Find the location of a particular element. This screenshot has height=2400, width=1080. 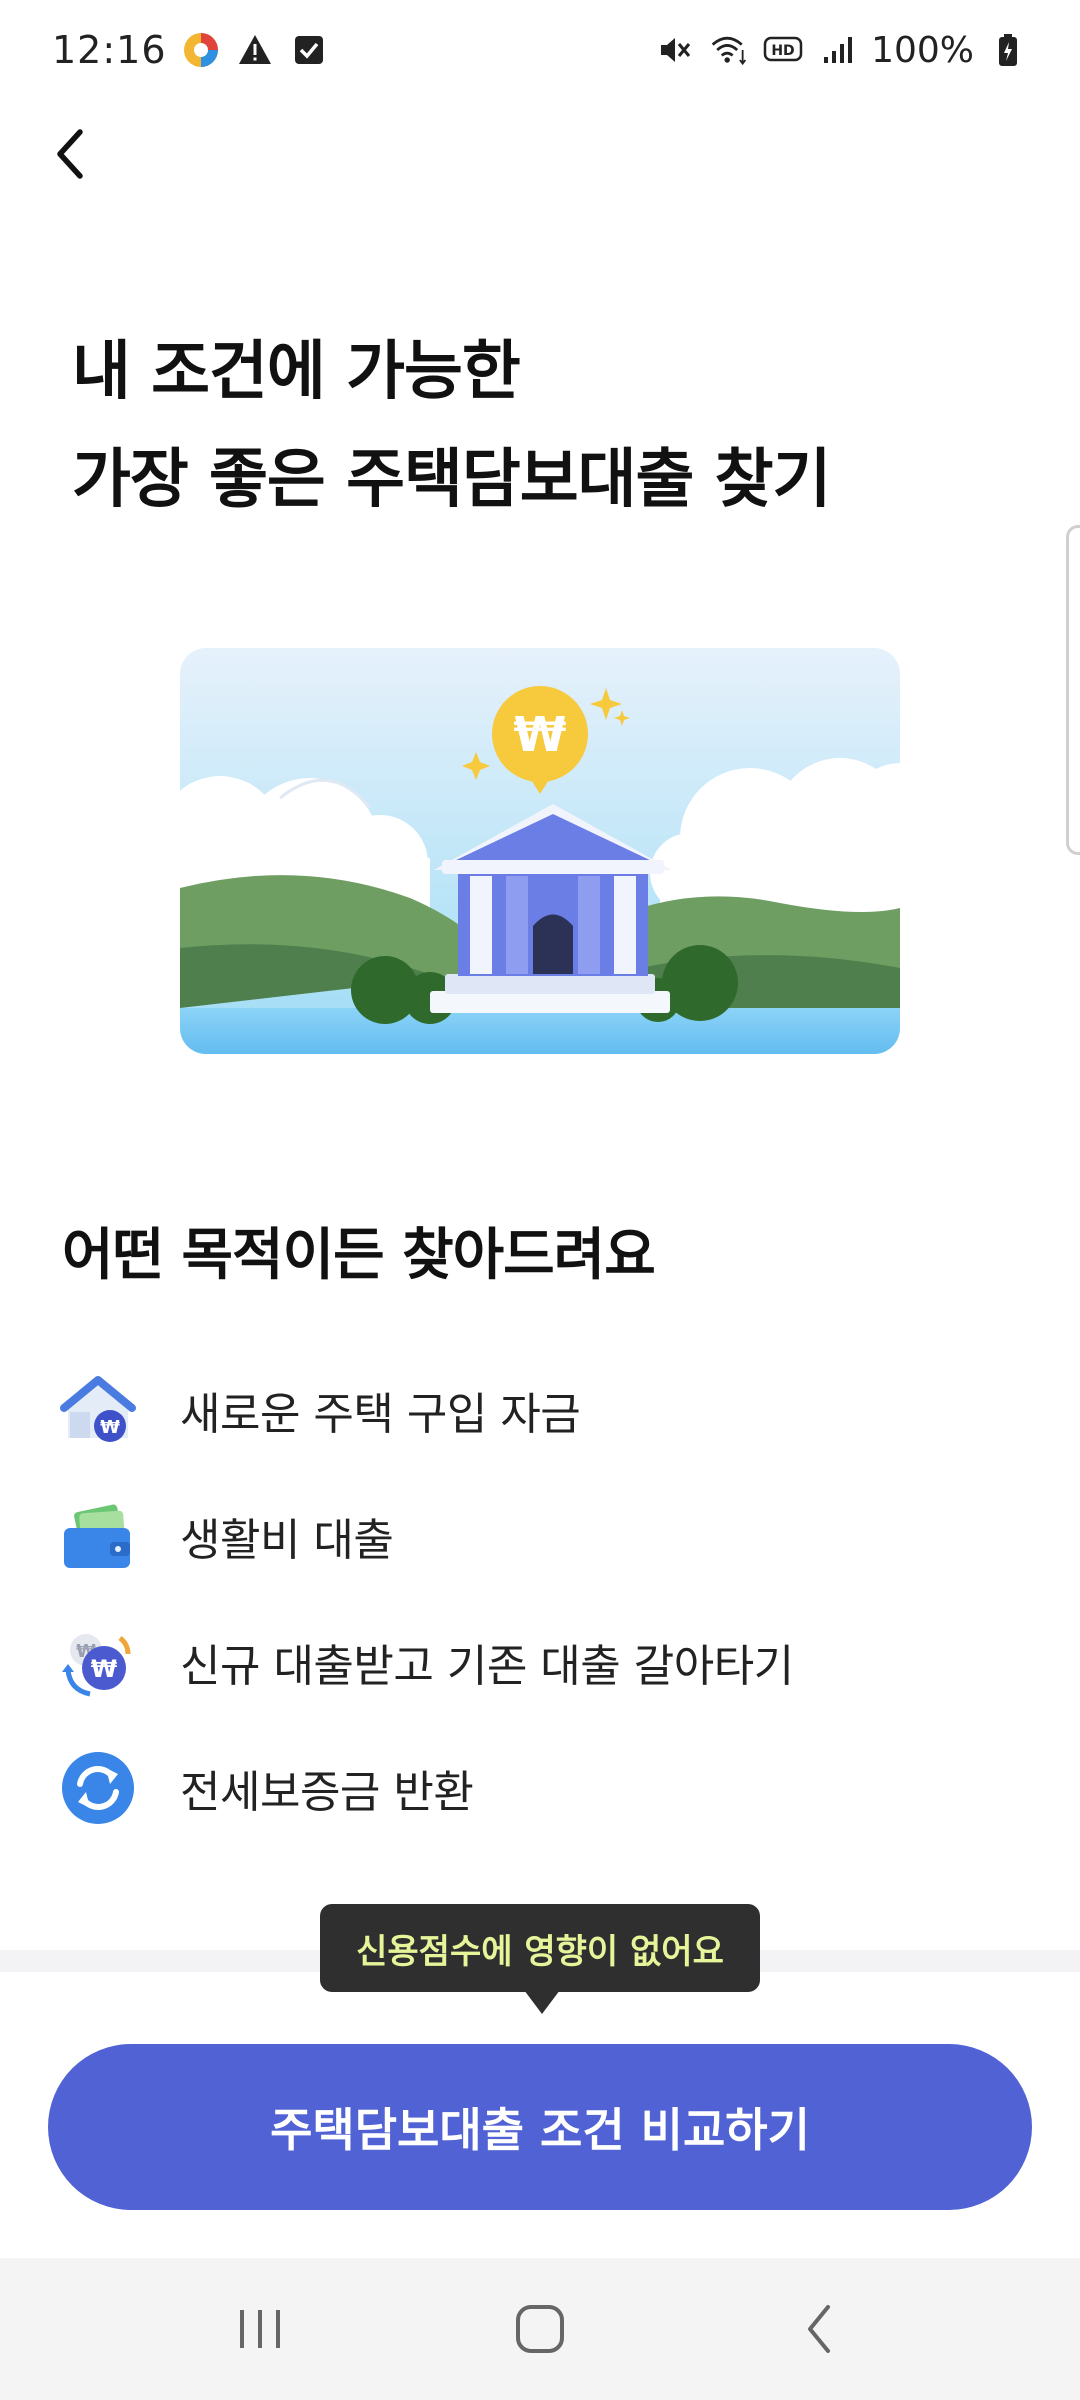

refresh-icon is located at coordinates (98, 1788).